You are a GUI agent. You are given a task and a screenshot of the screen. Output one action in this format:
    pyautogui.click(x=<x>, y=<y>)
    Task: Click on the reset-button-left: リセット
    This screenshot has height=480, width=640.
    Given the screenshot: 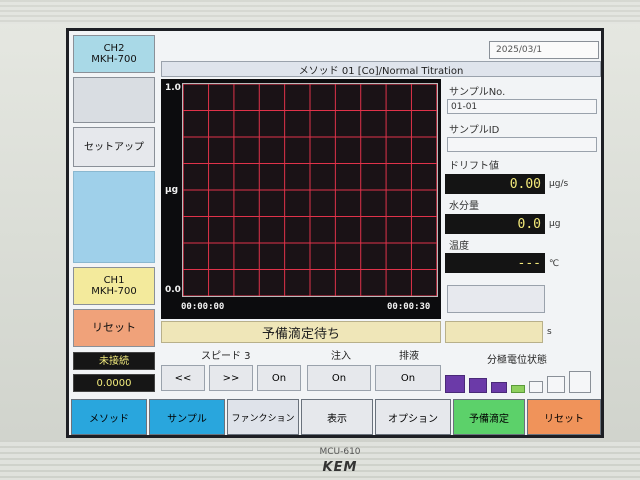 What is the action you would take?
    pyautogui.click(x=114, y=328)
    